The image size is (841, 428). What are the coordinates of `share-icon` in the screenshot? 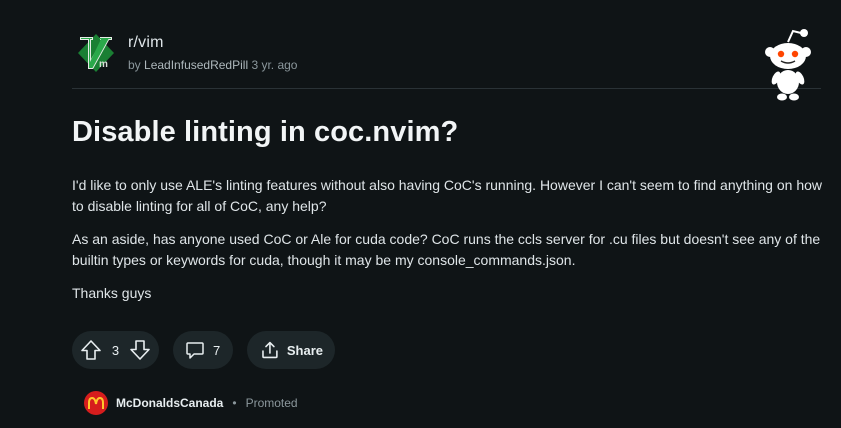 It's located at (270, 350).